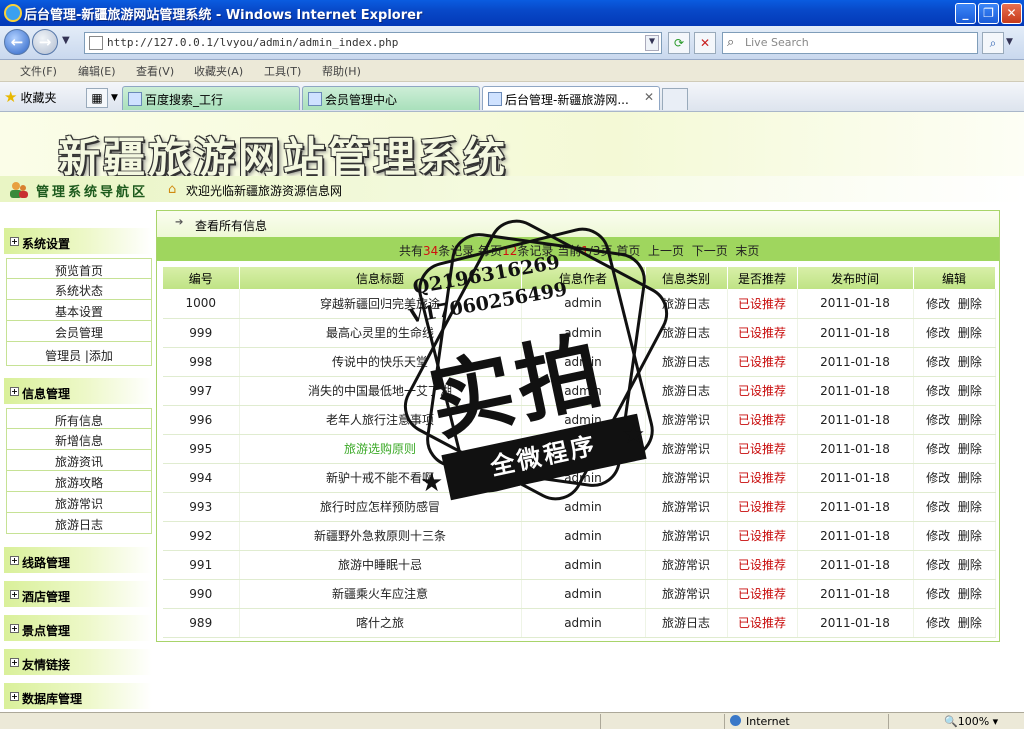  What do you see at coordinates (675, 99) in the screenshot?
I see `new-tab-button` at bounding box center [675, 99].